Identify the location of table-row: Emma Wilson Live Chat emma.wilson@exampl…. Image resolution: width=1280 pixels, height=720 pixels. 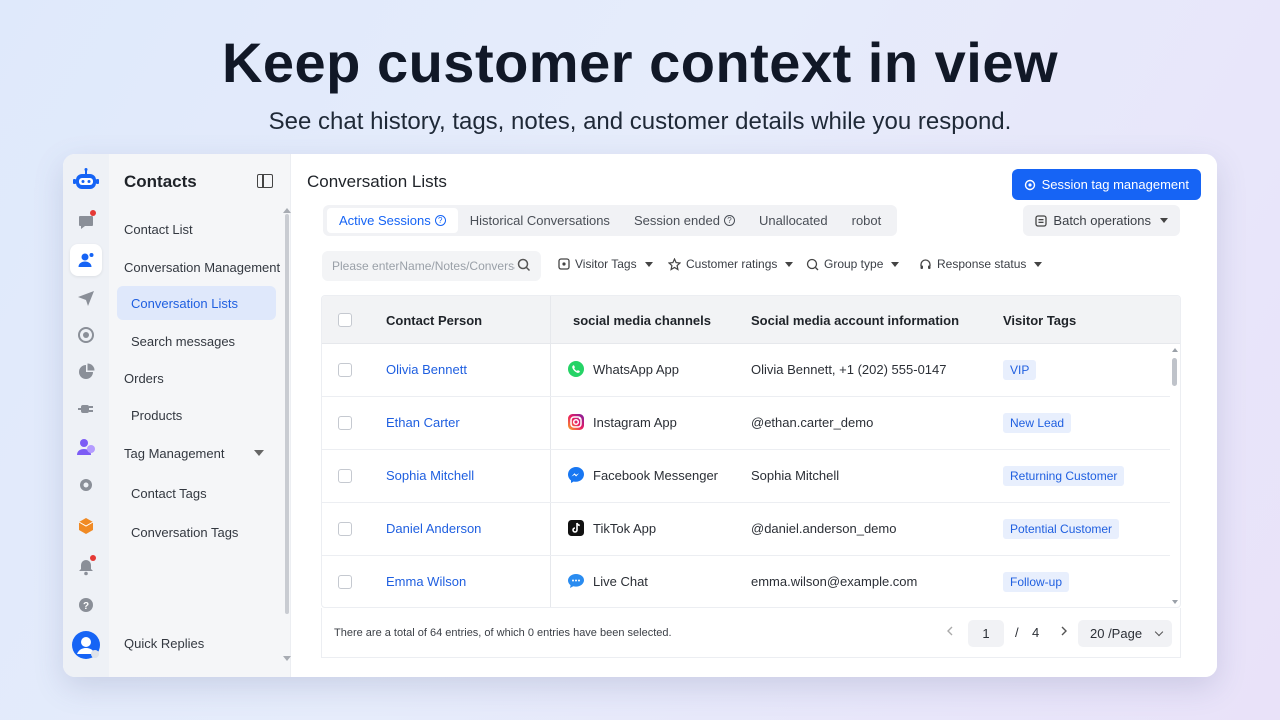
(746, 581).